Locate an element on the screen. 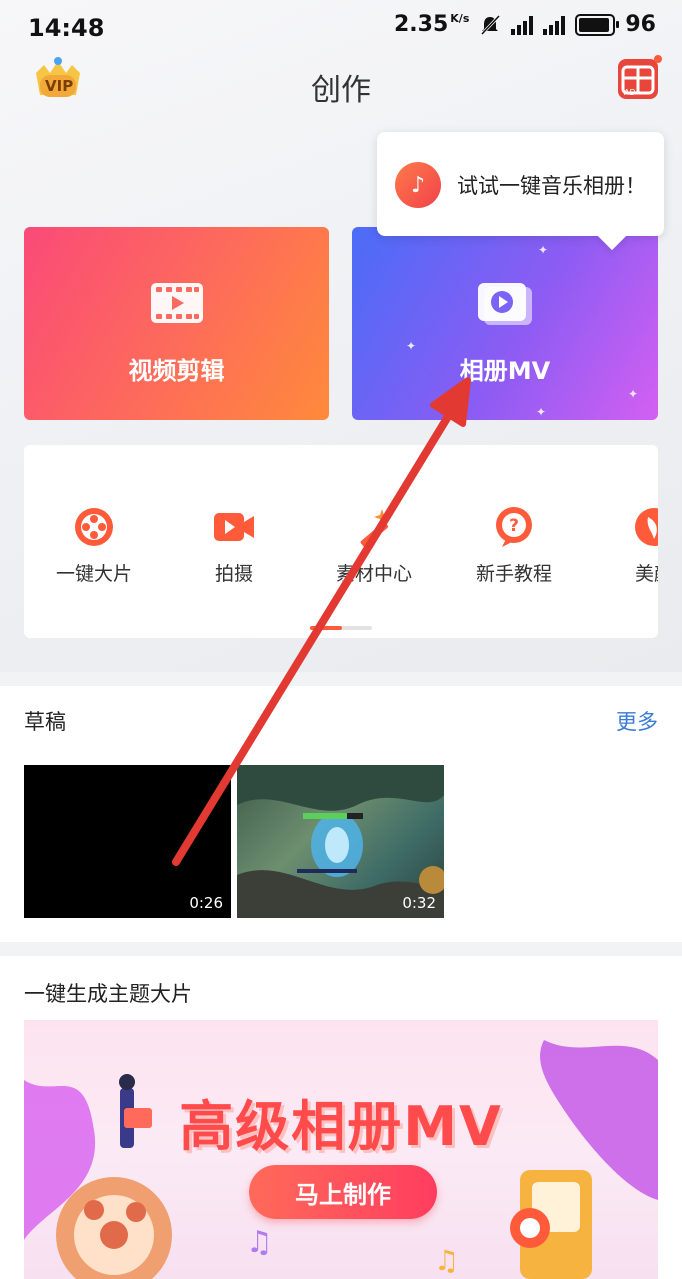  notification-dot is located at coordinates (658, 59).